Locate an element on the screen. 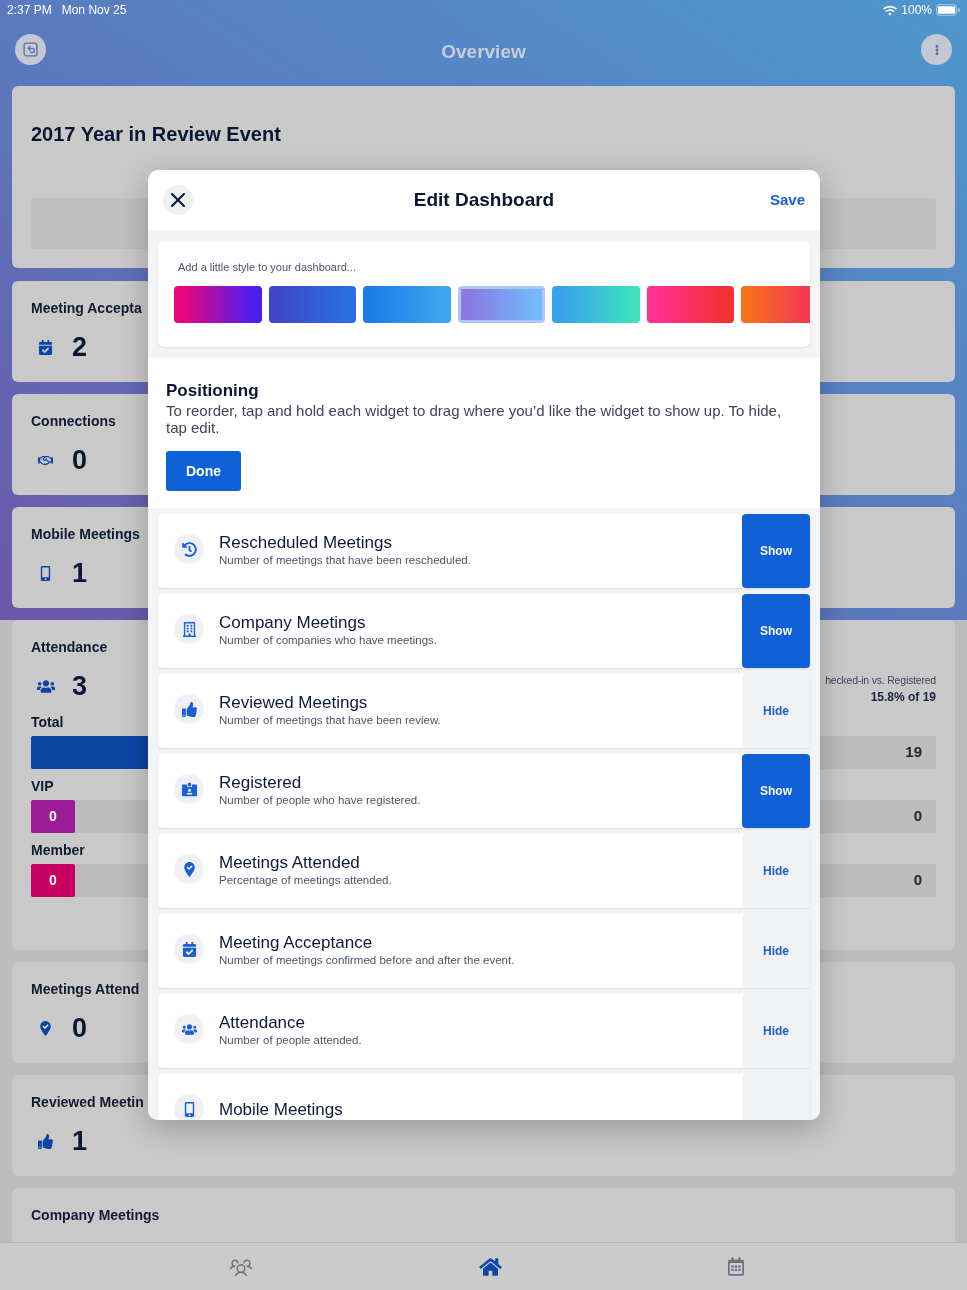  more-button is located at coordinates (936, 49).